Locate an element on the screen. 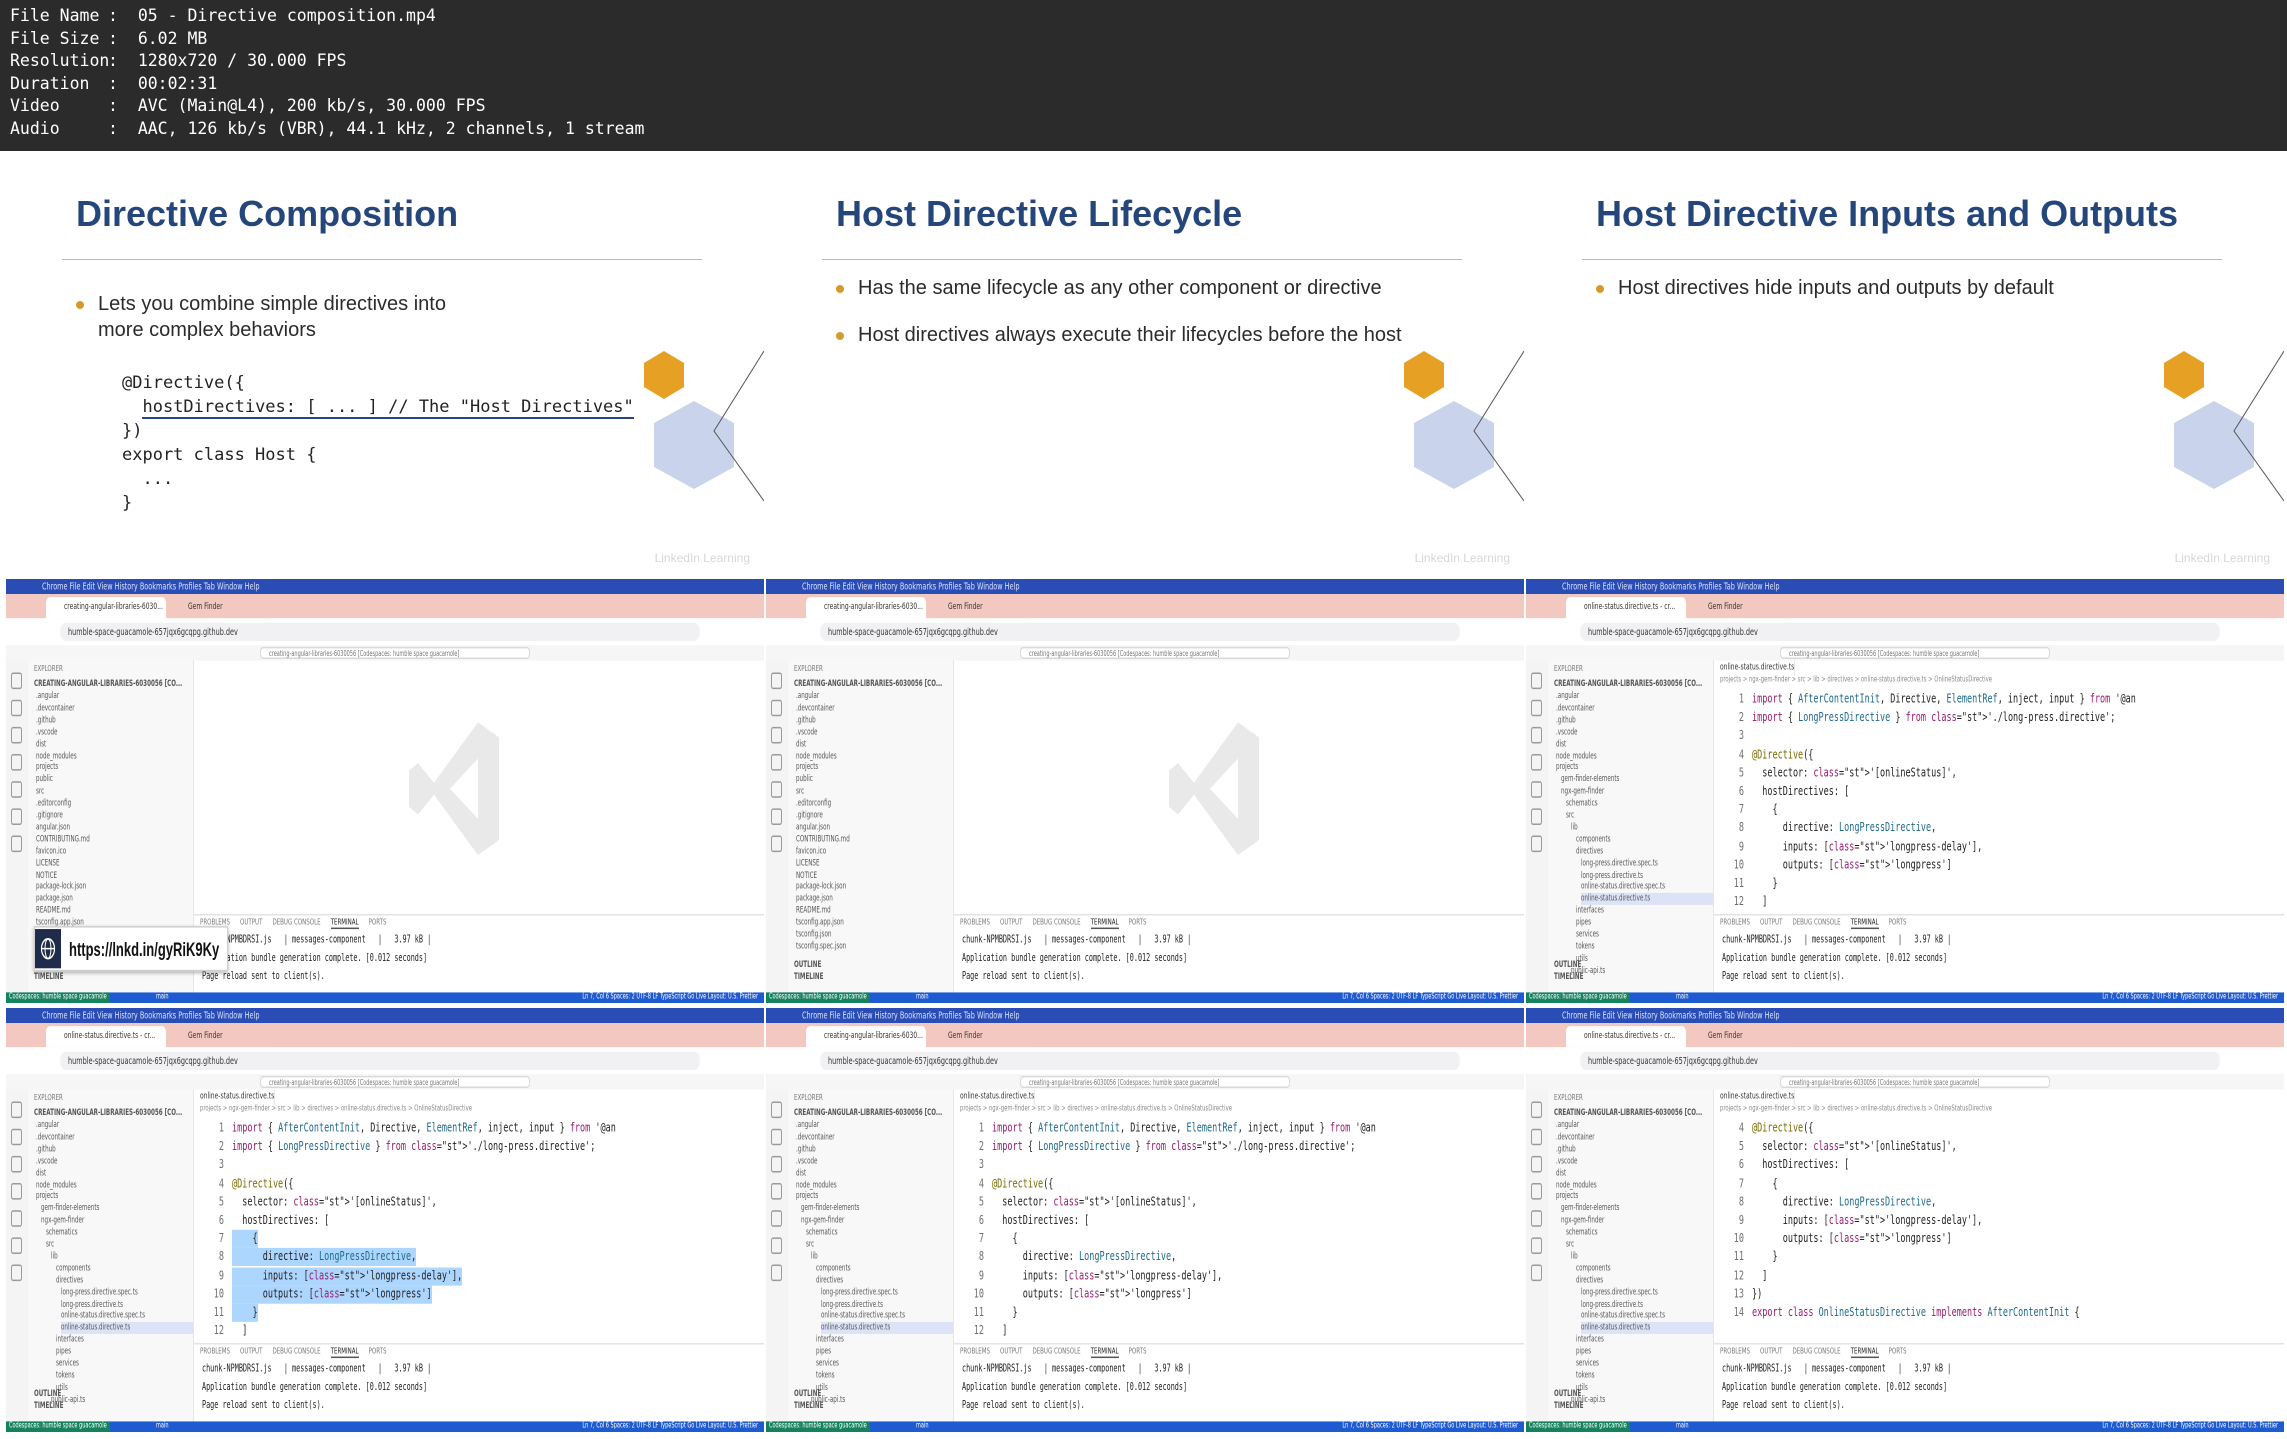 The height and width of the screenshot is (1439, 2287). code-line: @Directive({ is located at coordinates (1782, 1129).